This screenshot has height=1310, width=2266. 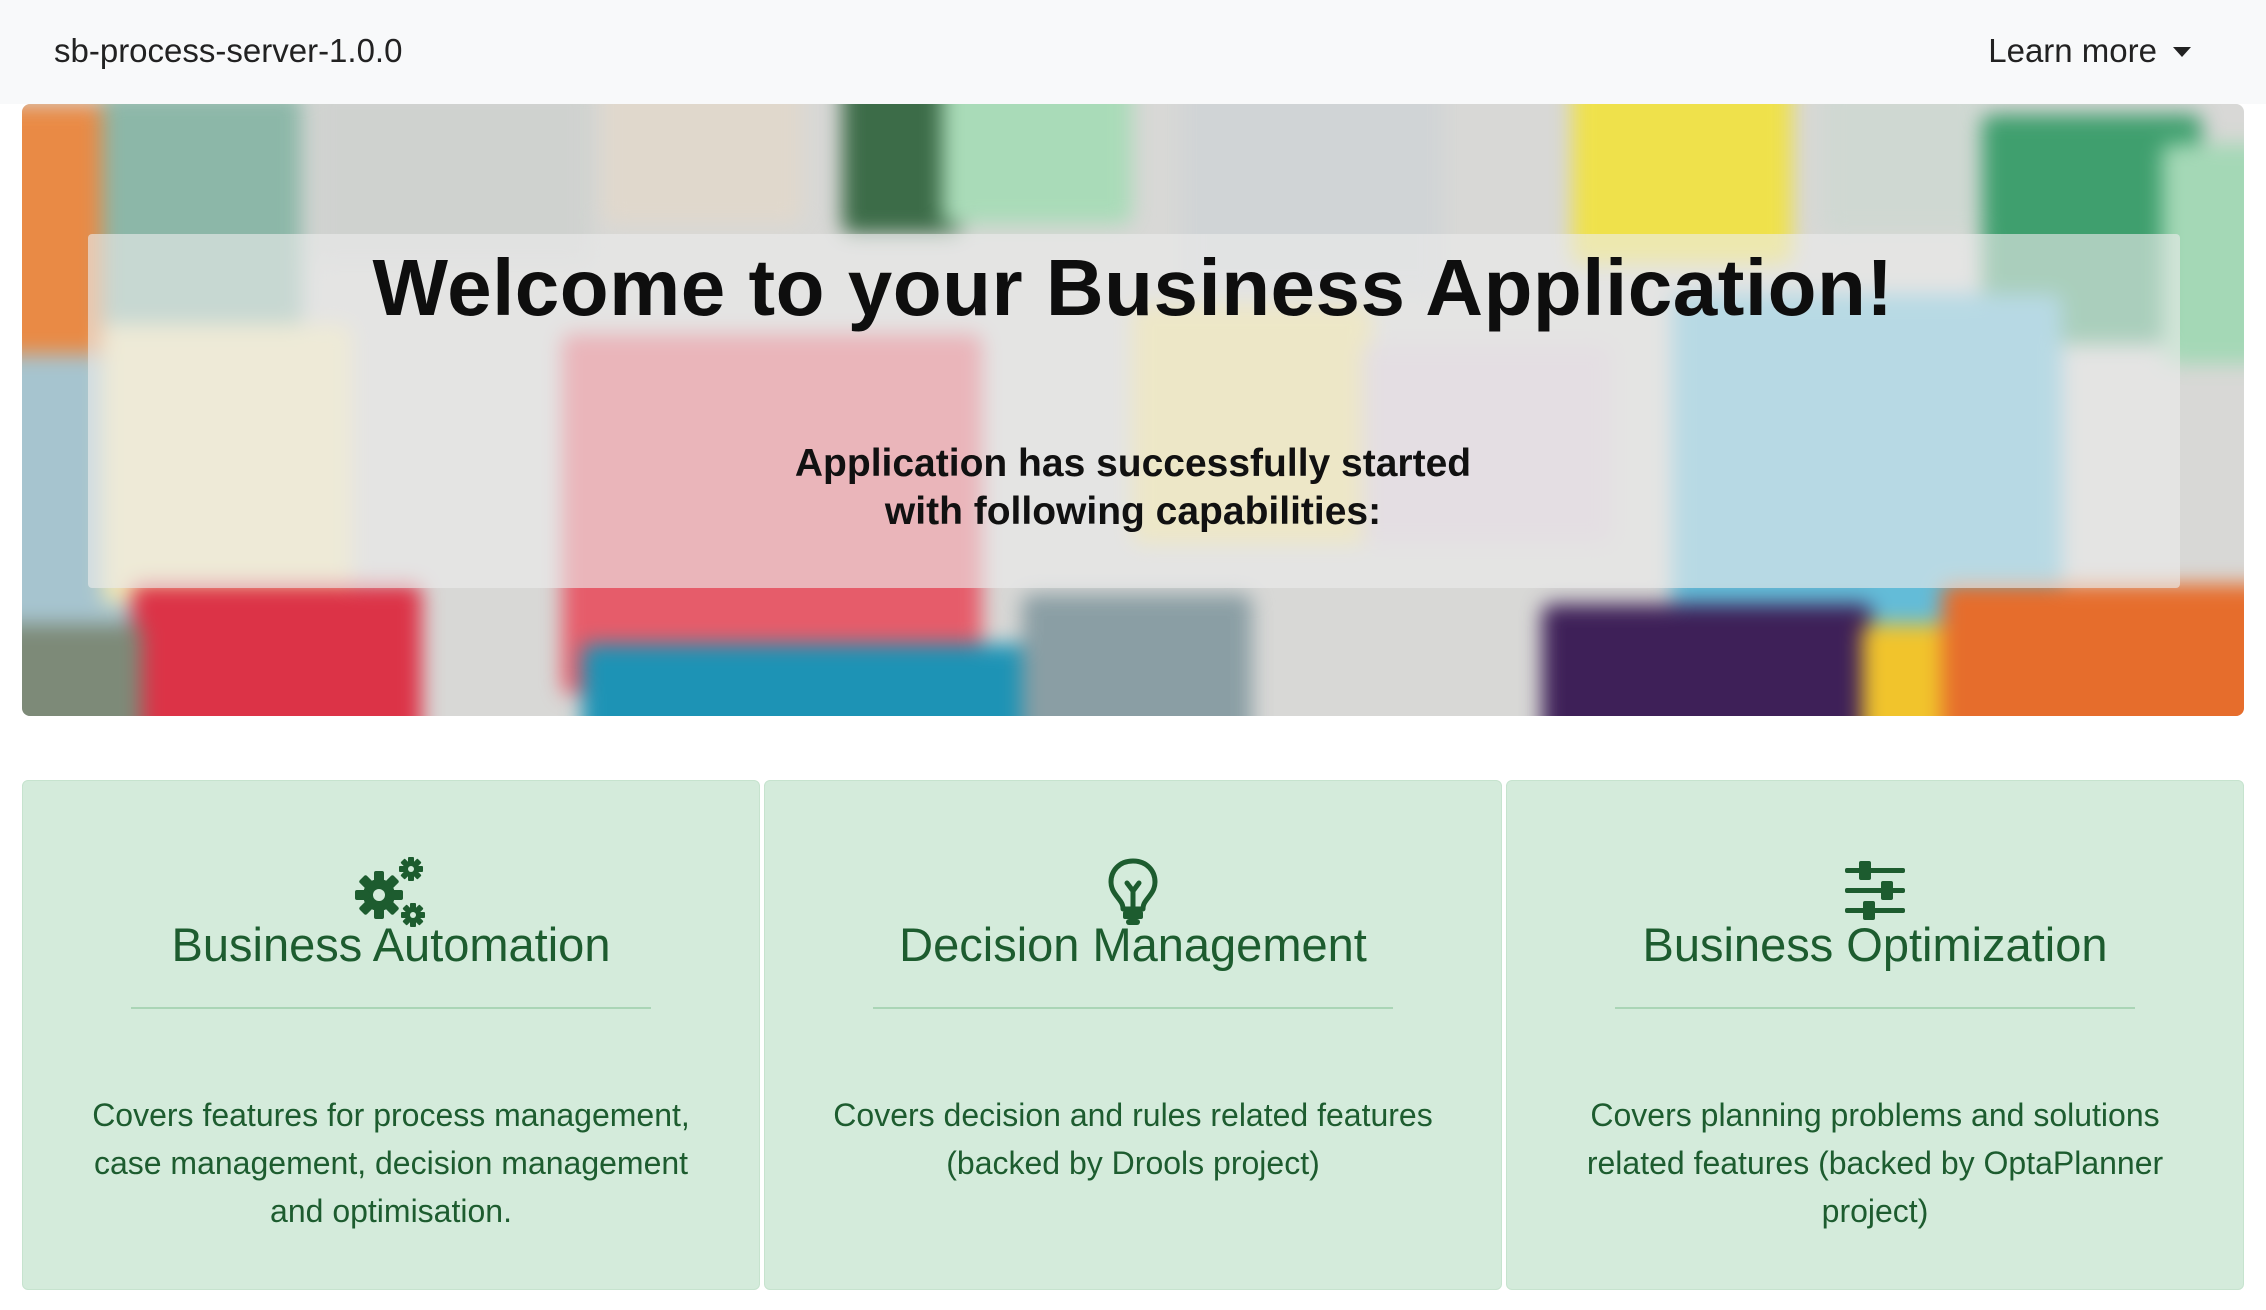 What do you see at coordinates (2072, 50) in the screenshot?
I see `learn-more-label: Learn more` at bounding box center [2072, 50].